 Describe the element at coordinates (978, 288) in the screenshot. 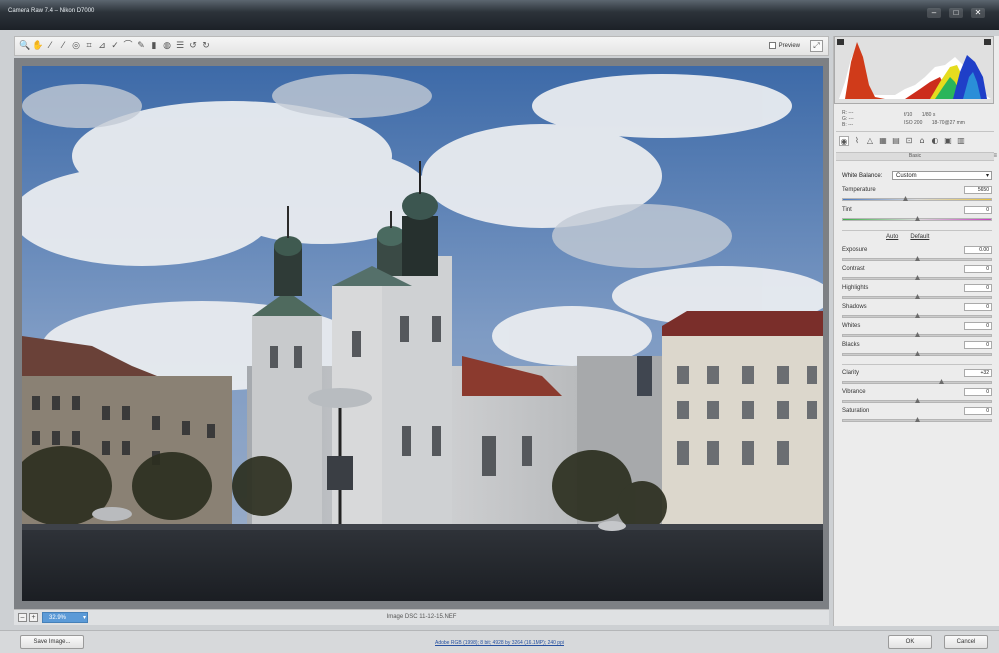

I see `highlights-value-field: 0` at that location.